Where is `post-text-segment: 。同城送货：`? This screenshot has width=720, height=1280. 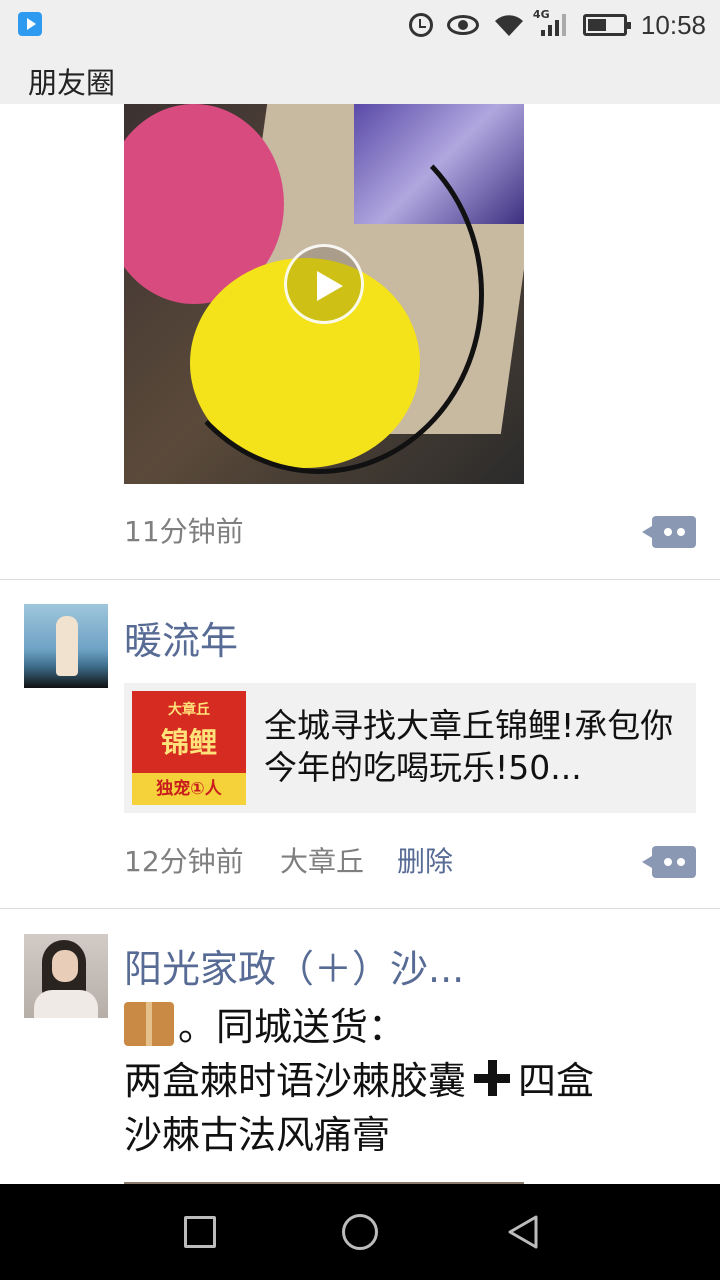
post-text-segment: 。同城送货： is located at coordinates (292, 1027).